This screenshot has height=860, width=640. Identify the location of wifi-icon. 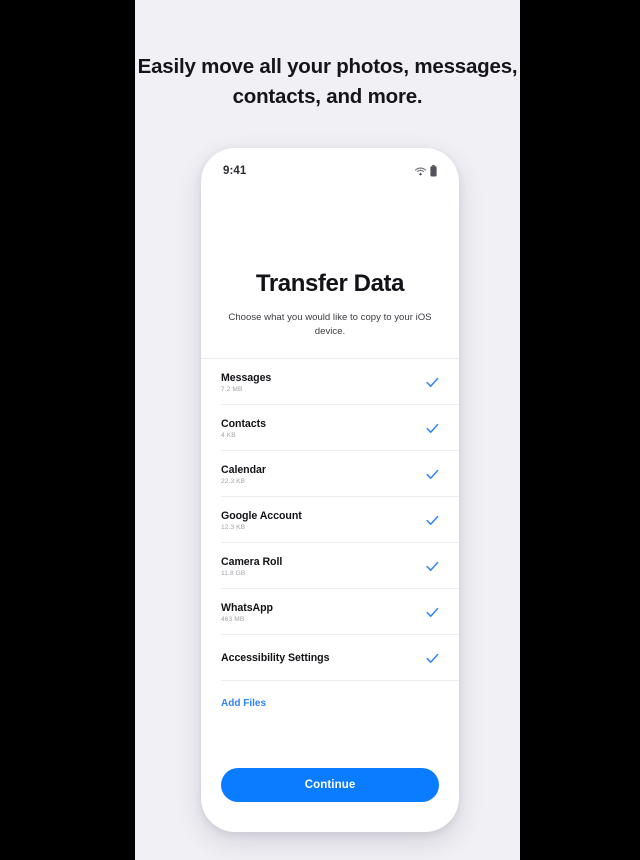
(420, 171).